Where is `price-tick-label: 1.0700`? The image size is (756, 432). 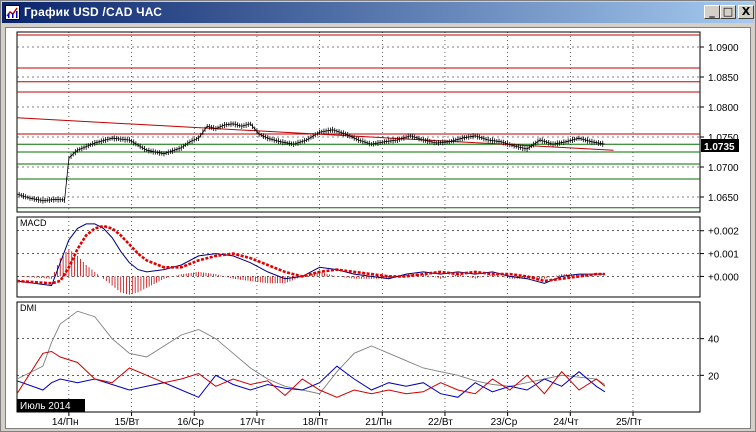
price-tick-label: 1.0700 is located at coordinates (723, 168).